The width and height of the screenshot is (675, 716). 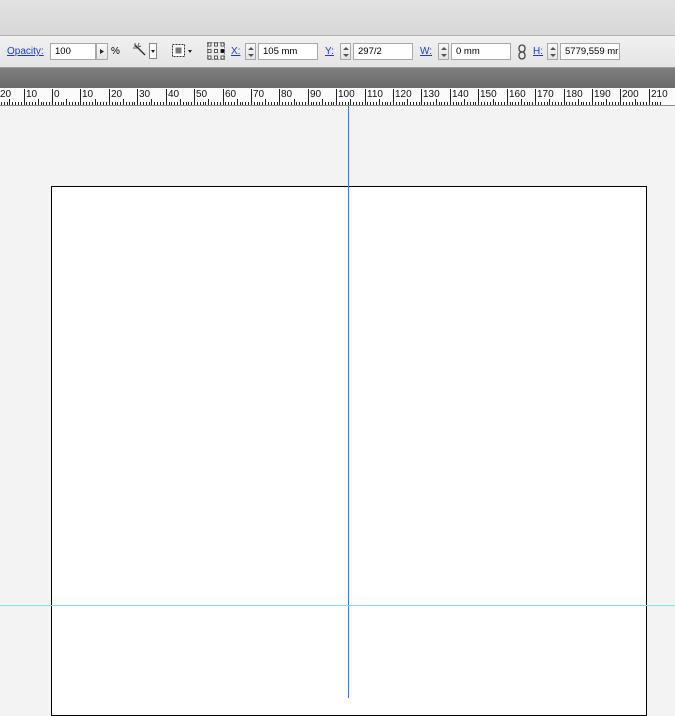 What do you see at coordinates (216, 51) in the screenshot?
I see `reference-point-selector` at bounding box center [216, 51].